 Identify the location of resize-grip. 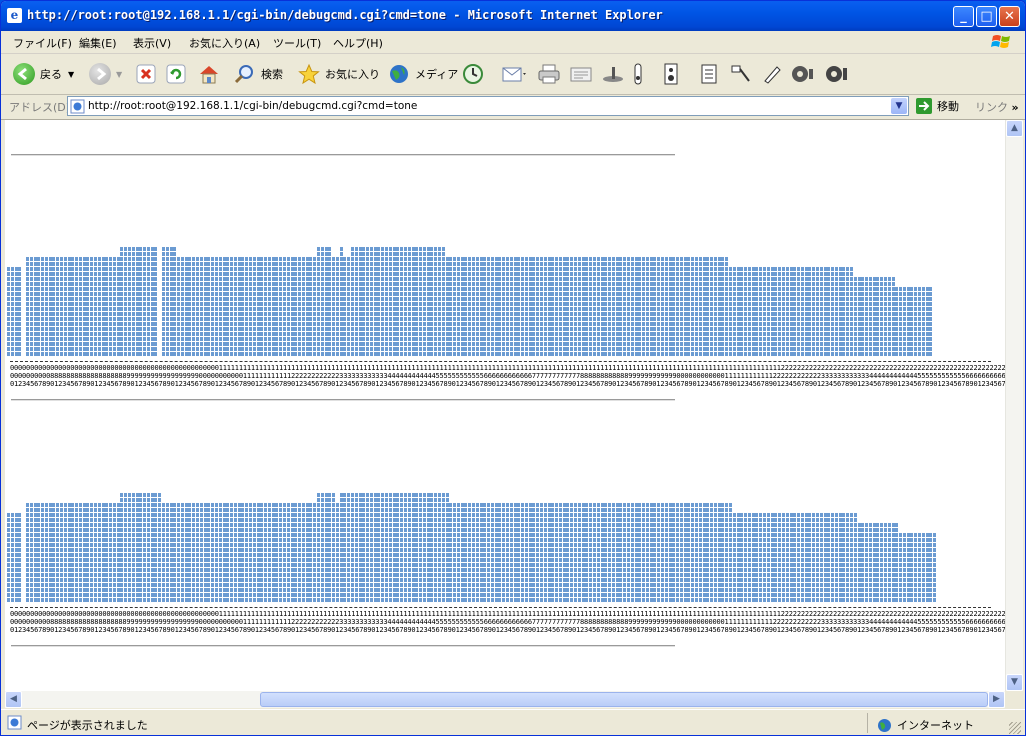
(1015, 728).